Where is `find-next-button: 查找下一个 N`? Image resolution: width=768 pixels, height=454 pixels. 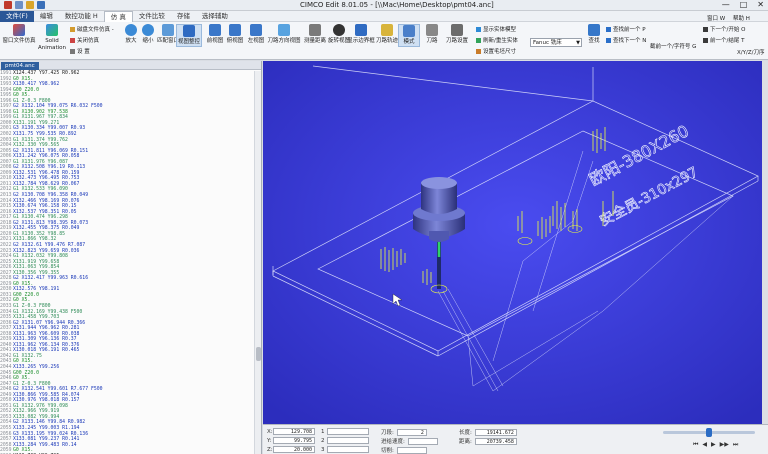
find-next-button: 查找下一个 N is located at coordinates (626, 40).